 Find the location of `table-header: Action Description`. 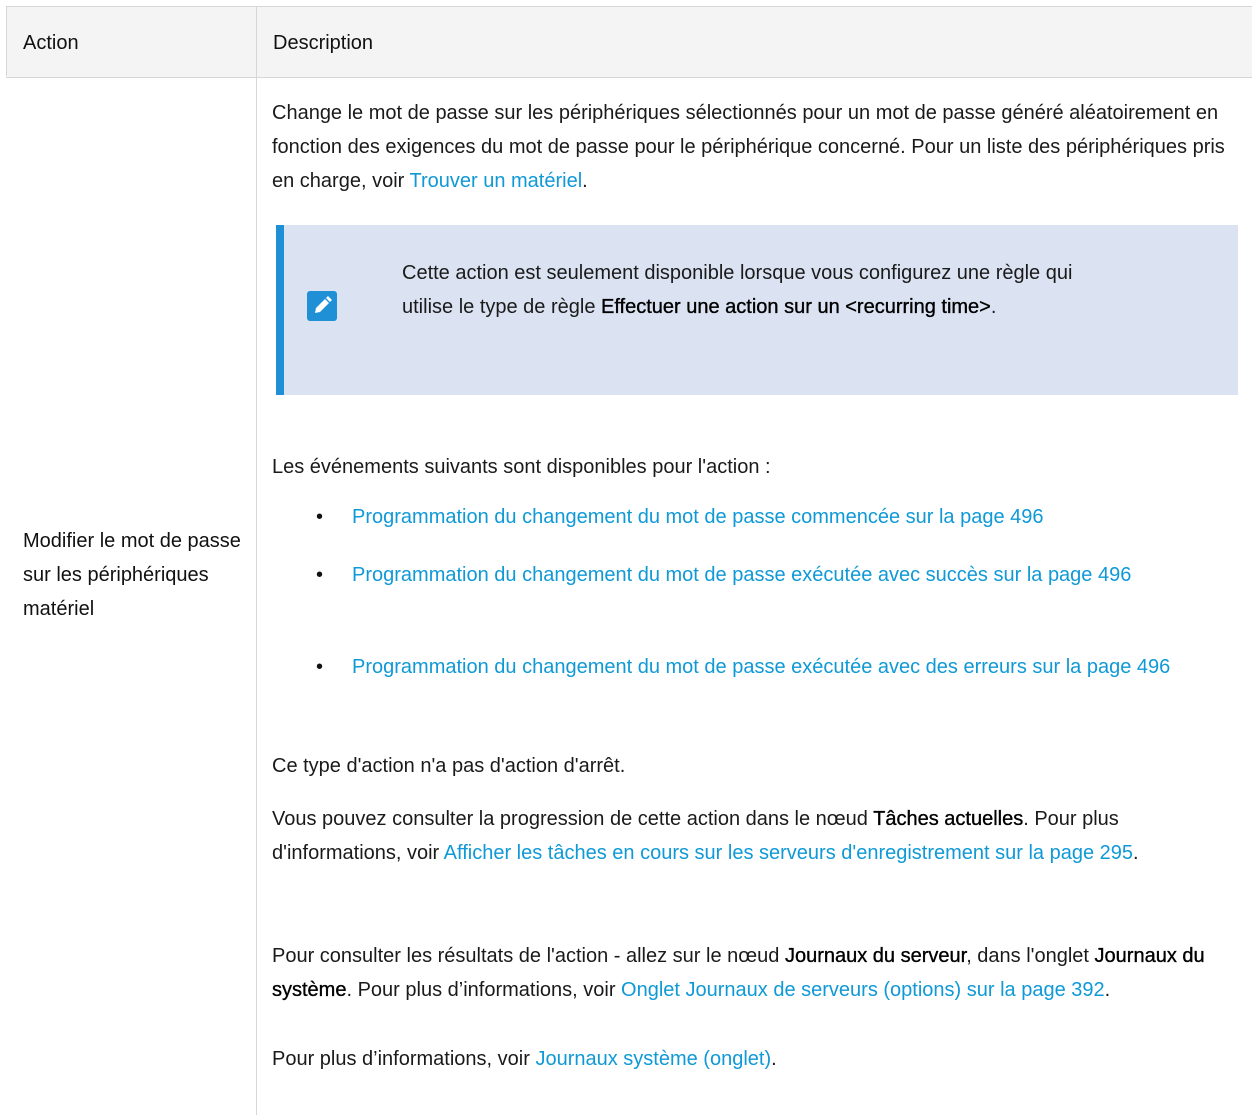

table-header: Action Description is located at coordinates (629, 42).